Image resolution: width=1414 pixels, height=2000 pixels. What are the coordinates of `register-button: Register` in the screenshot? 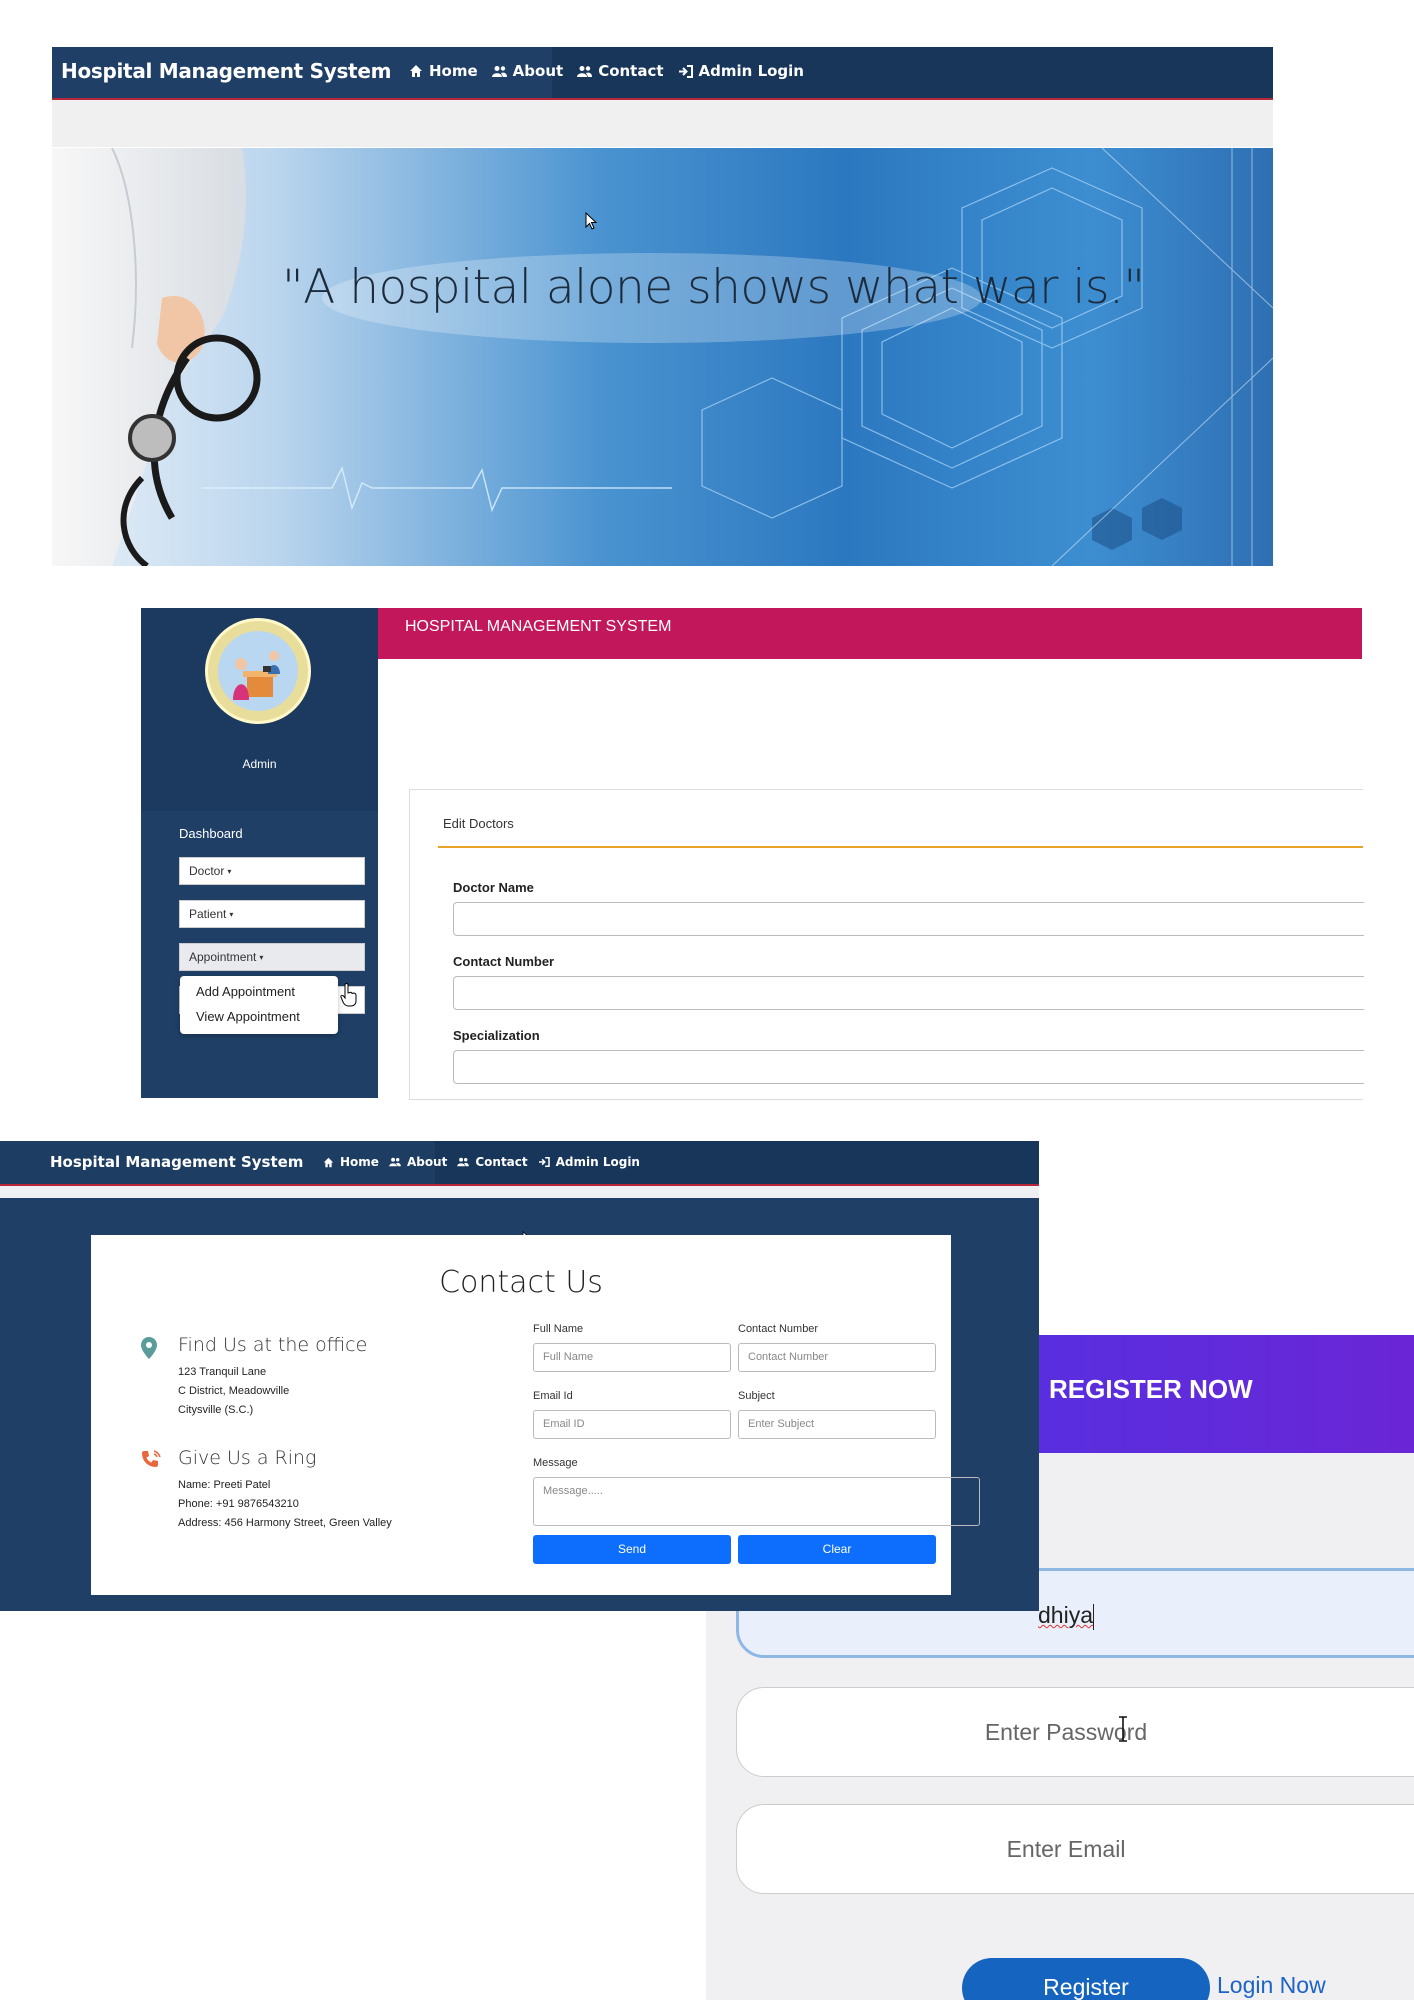 It's located at (1086, 1979).